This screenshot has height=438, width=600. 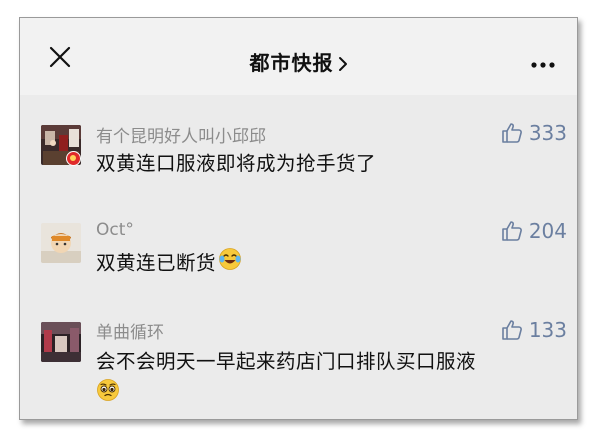 What do you see at coordinates (543, 61) in the screenshot?
I see `more-button` at bounding box center [543, 61].